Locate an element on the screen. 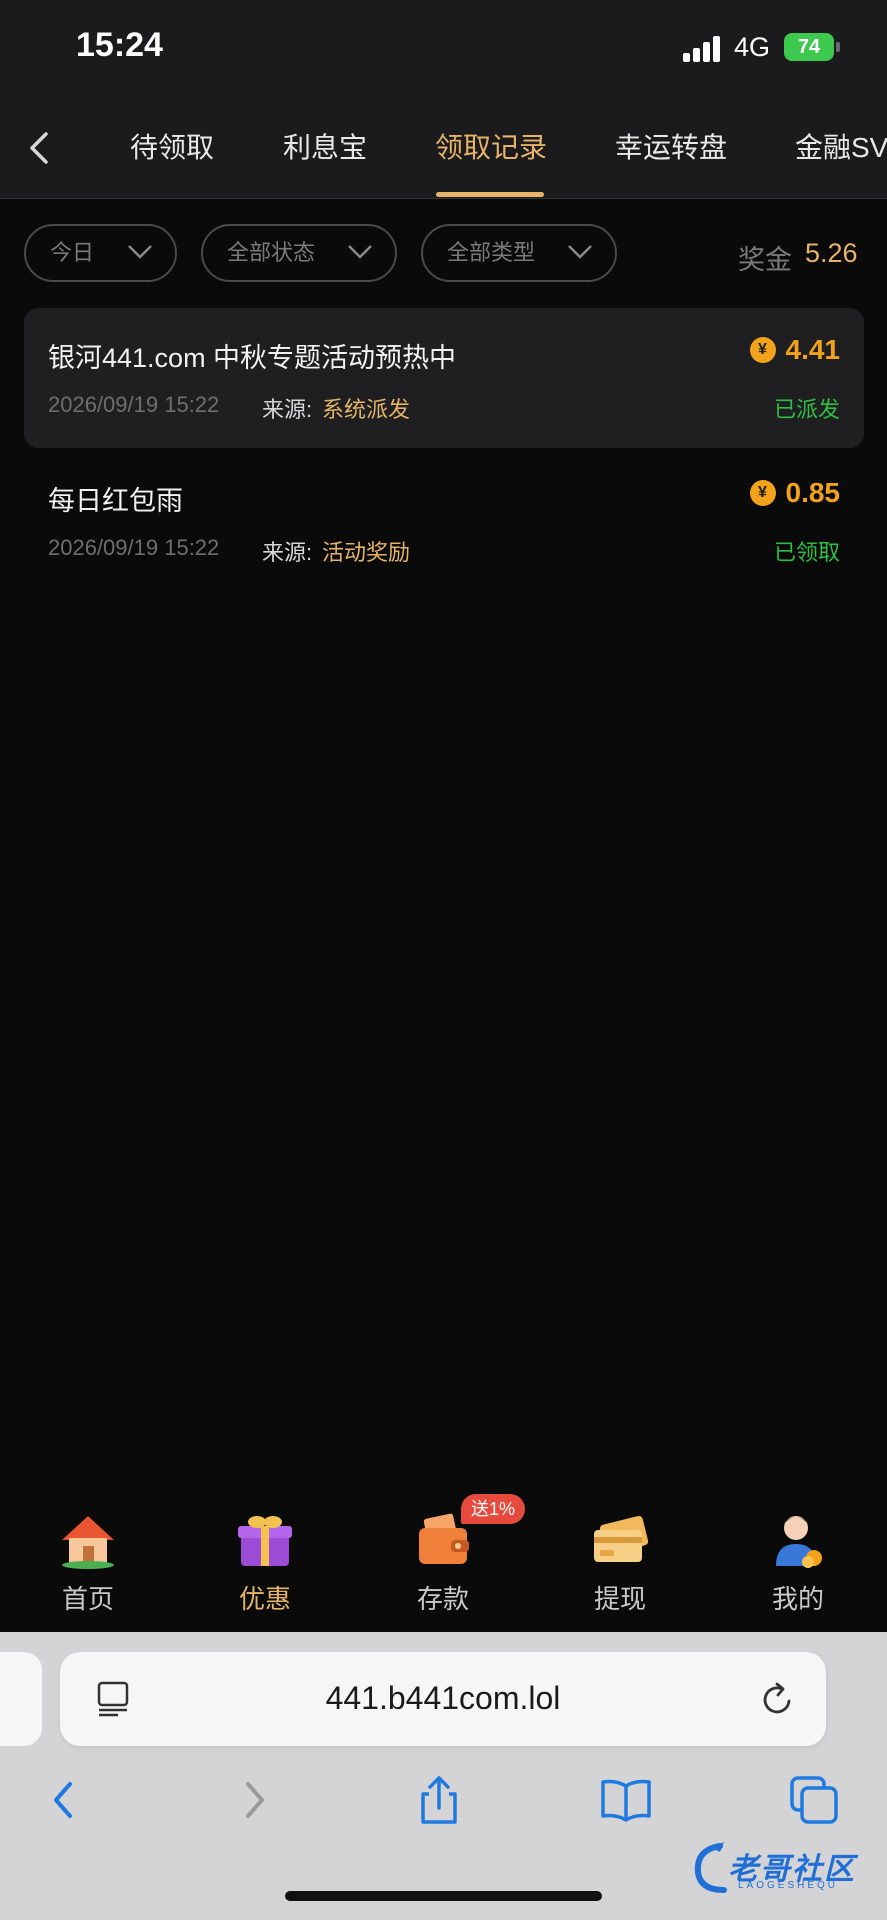 The image size is (887, 1920). type-filter: 全部类型 is located at coordinates (519, 253).